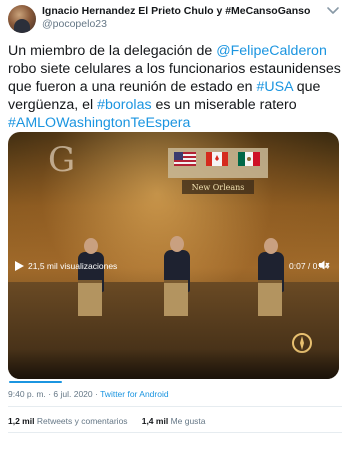 The width and height of the screenshot is (350, 460). What do you see at coordinates (124, 105) in the screenshot?
I see `tweet-link: #borolas` at bounding box center [124, 105].